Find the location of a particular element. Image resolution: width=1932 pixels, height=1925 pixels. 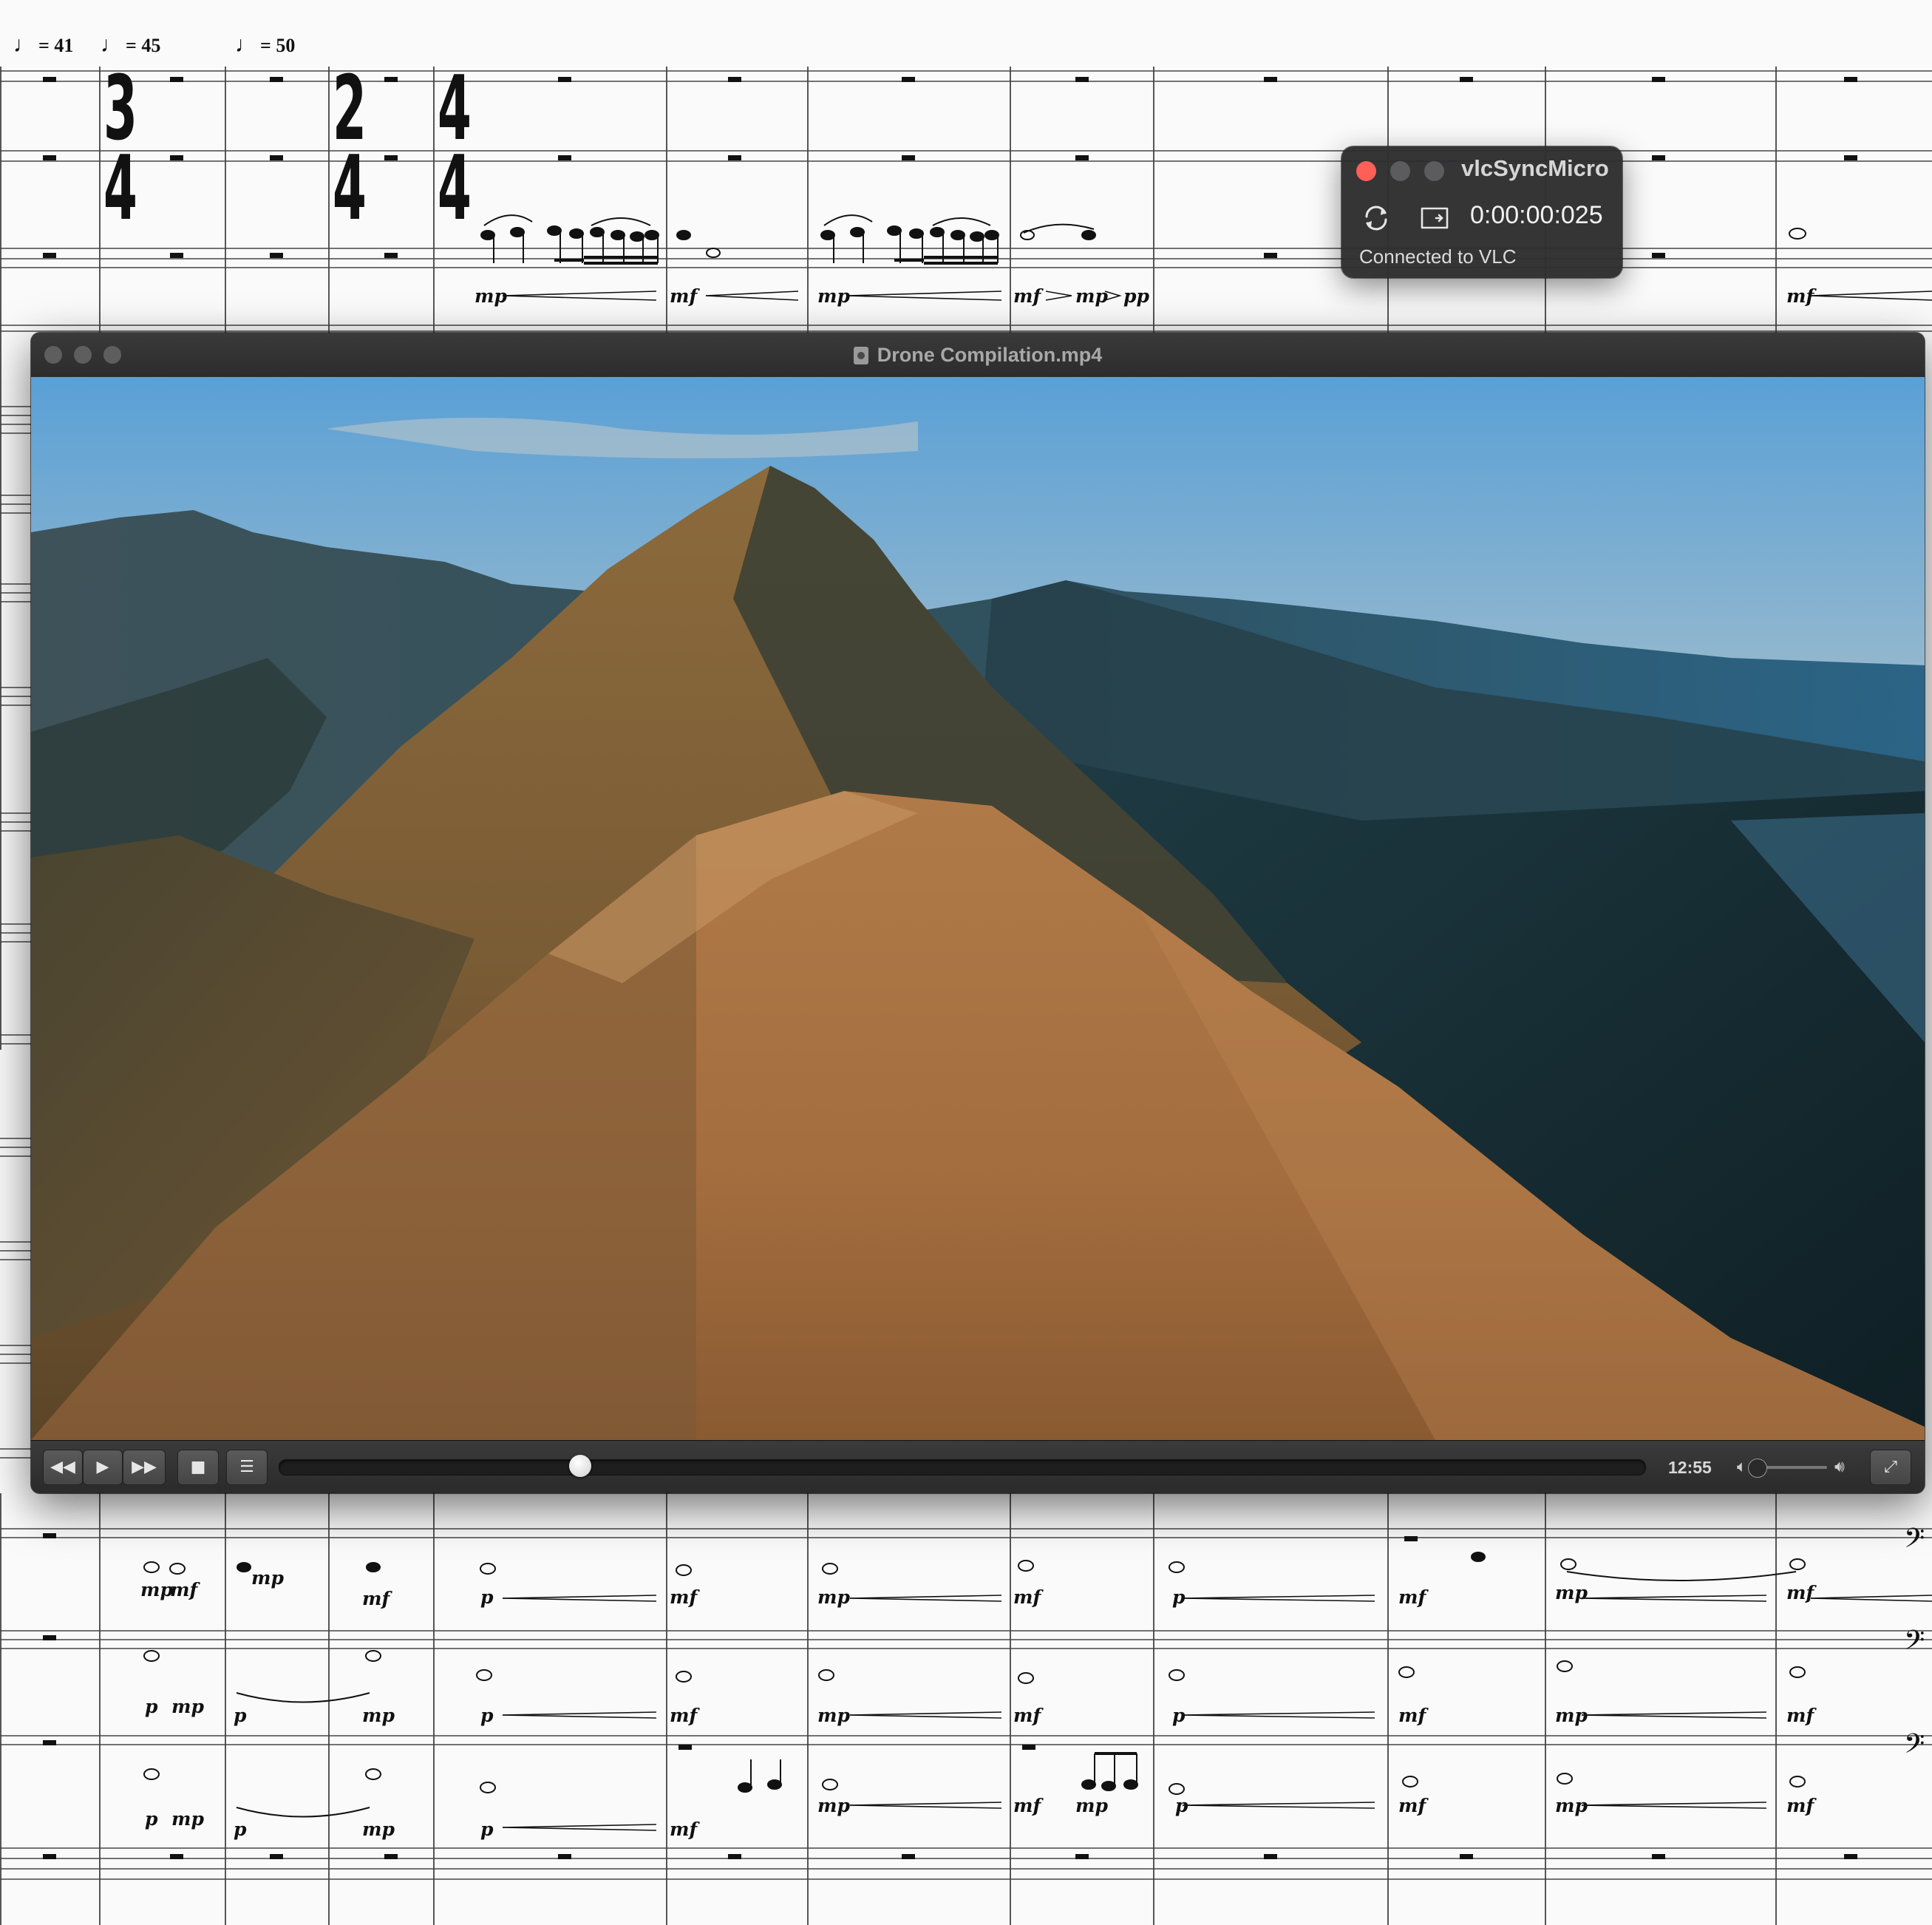

stop-button: ■ is located at coordinates (198, 1467).